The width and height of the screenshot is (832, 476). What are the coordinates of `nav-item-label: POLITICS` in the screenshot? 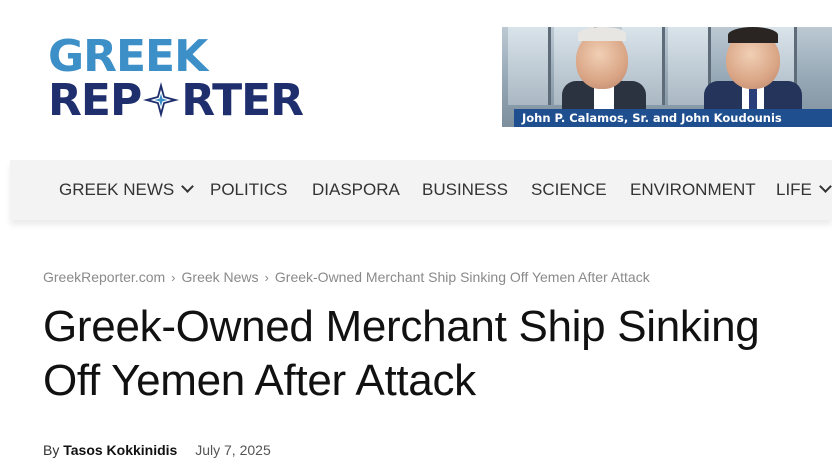 It's located at (249, 189).